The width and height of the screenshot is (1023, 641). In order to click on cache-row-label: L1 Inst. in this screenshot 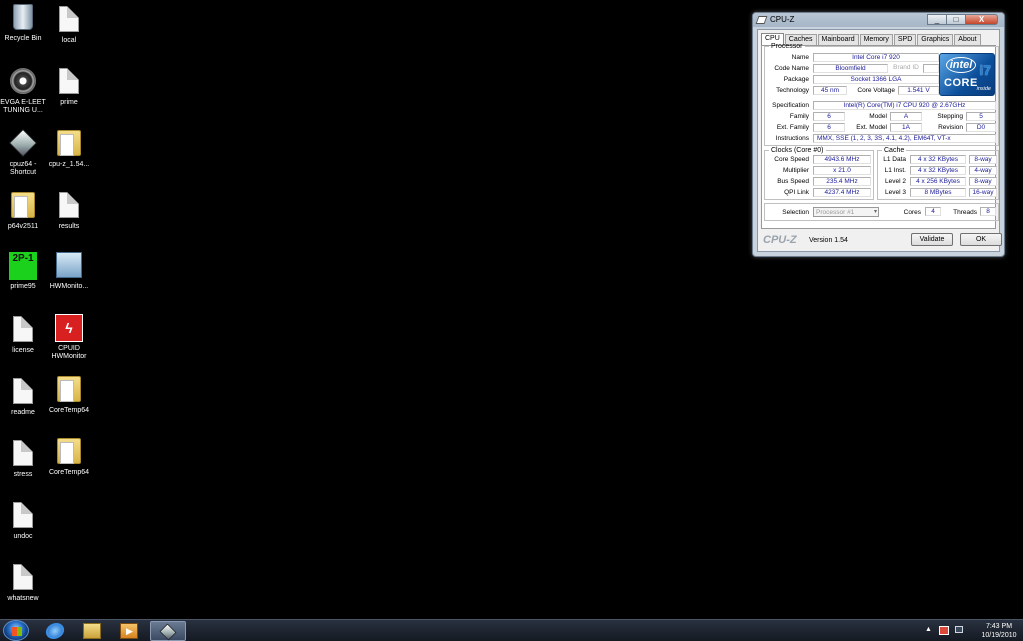, I will do `click(895, 170)`.